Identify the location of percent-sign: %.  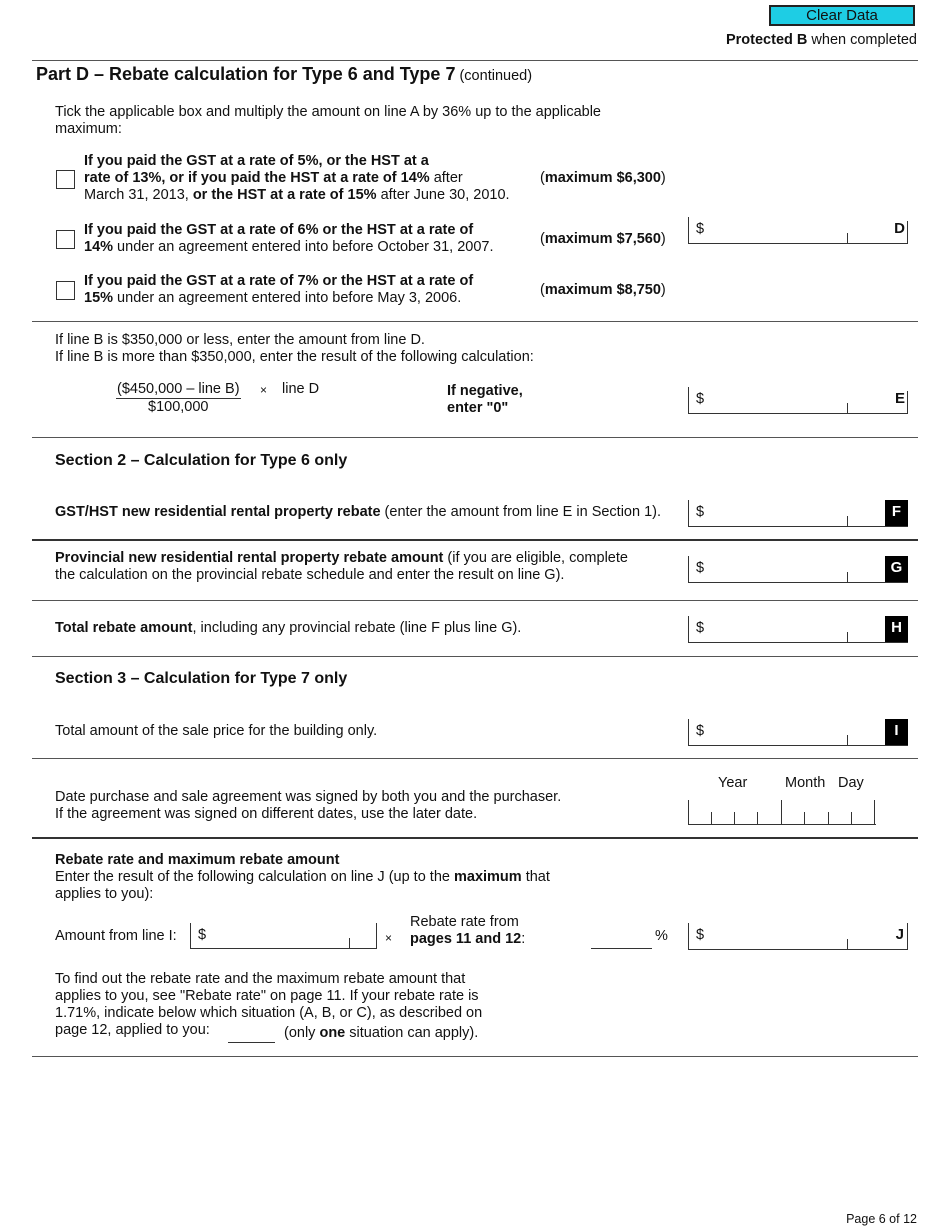
(661, 936).